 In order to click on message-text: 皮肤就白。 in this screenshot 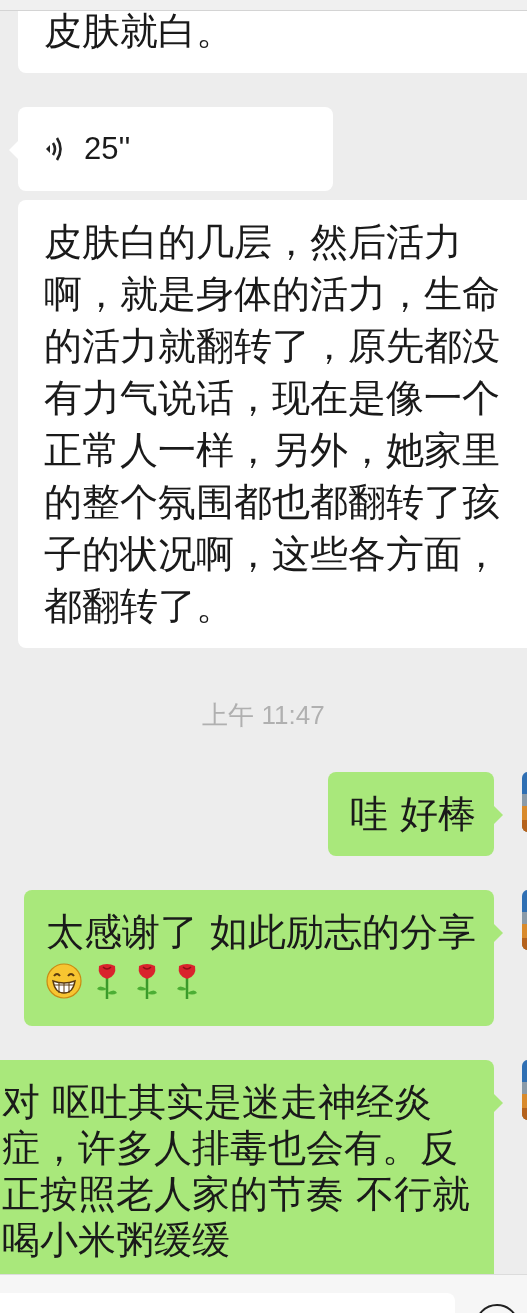, I will do `click(139, 33)`.